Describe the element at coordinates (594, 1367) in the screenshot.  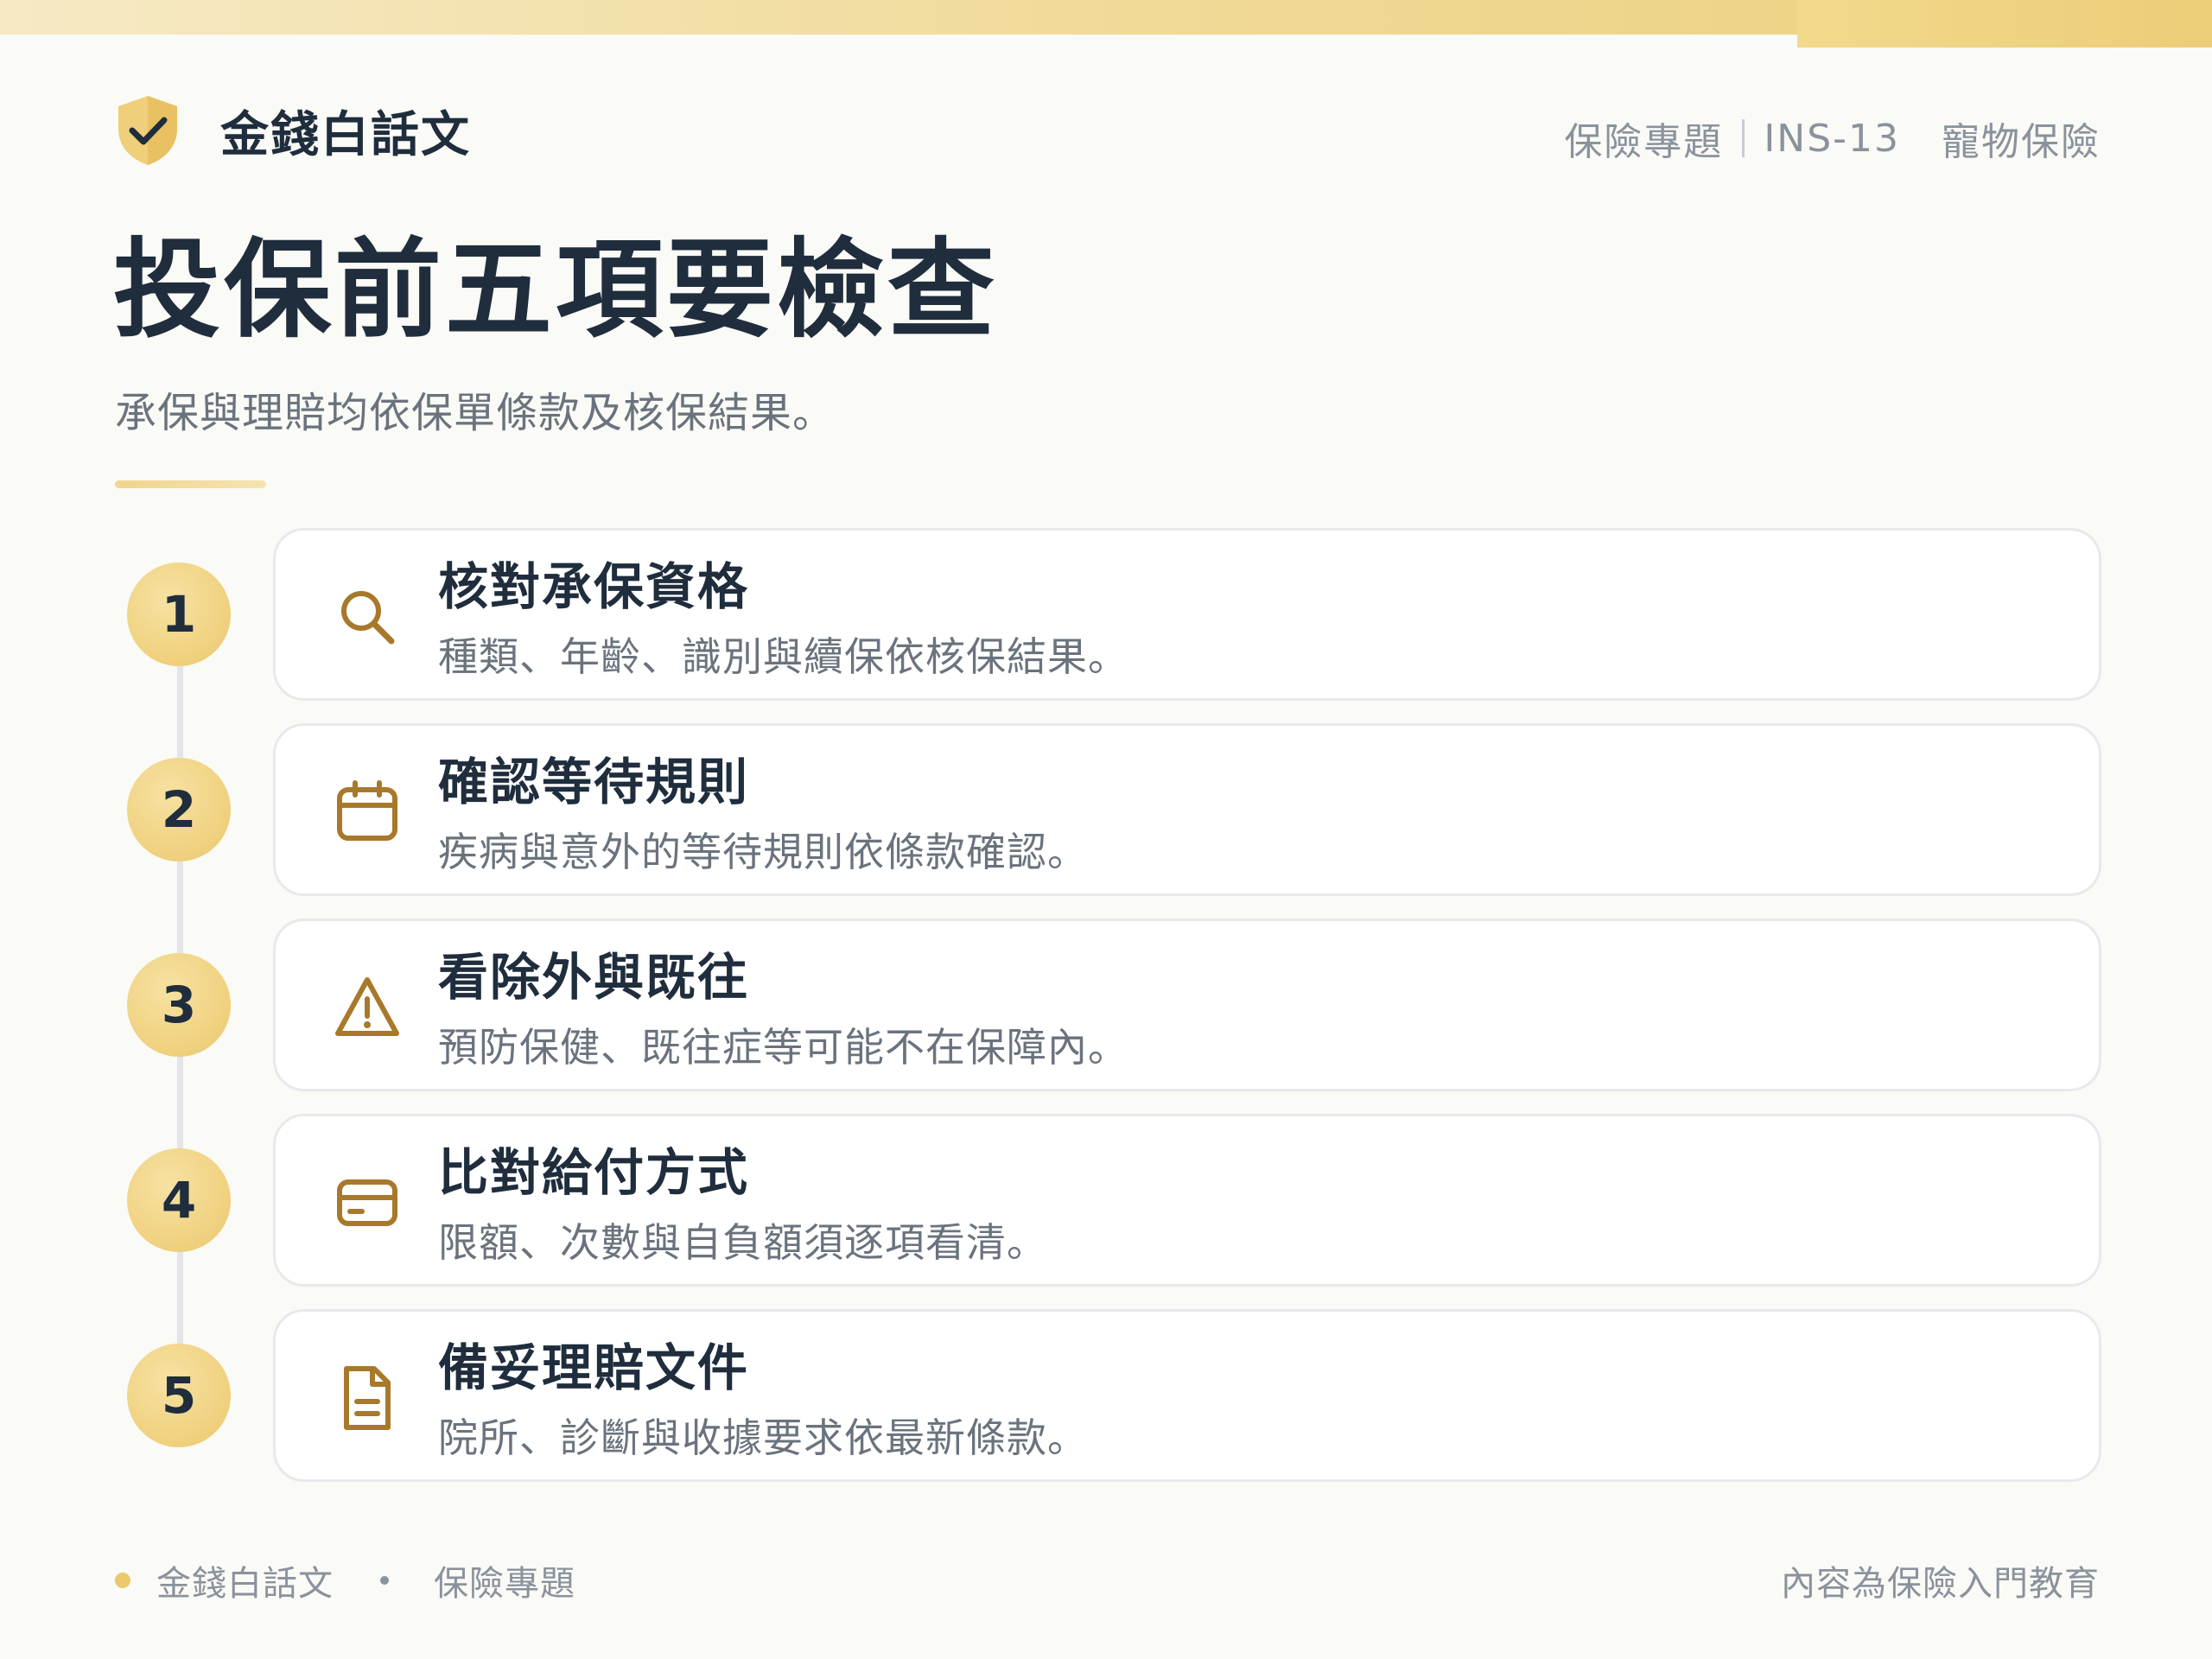
I see `step-title: 備妥理賠文件` at that location.